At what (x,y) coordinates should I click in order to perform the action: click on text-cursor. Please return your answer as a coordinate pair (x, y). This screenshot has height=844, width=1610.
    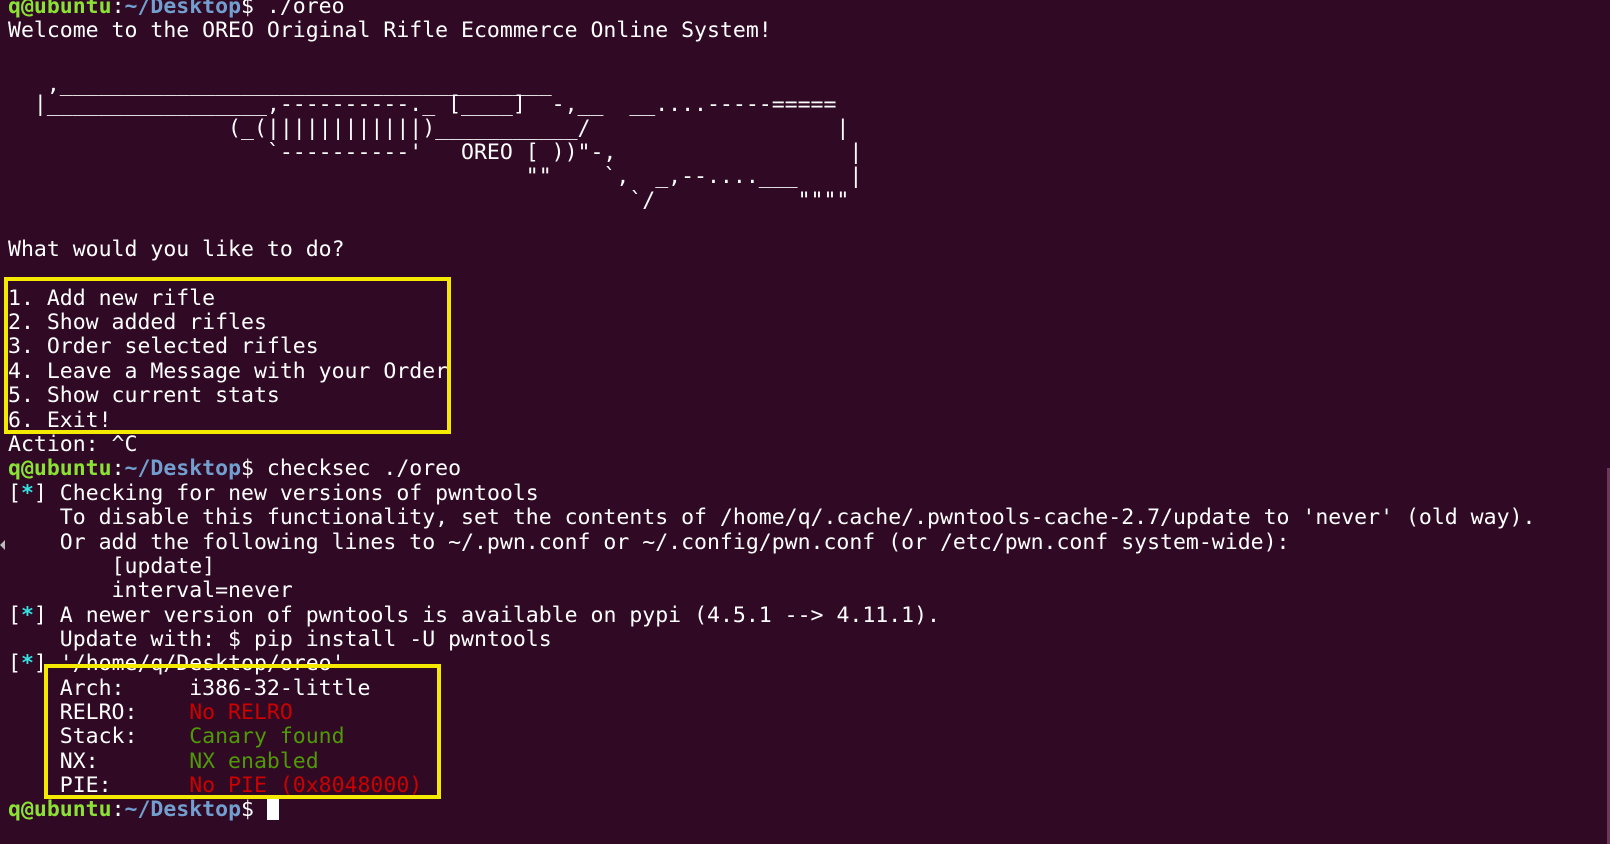
    Looking at the image, I should click on (272, 809).